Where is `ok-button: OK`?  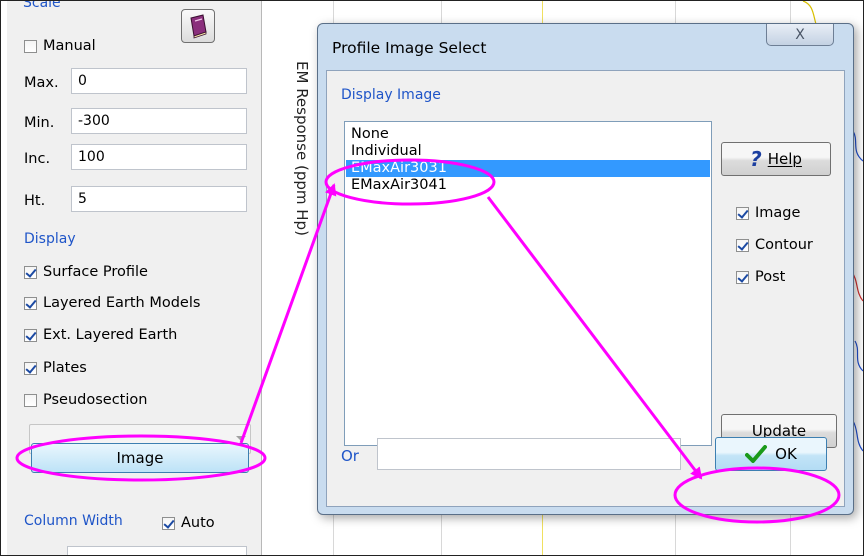
ok-button: OK is located at coordinates (771, 454).